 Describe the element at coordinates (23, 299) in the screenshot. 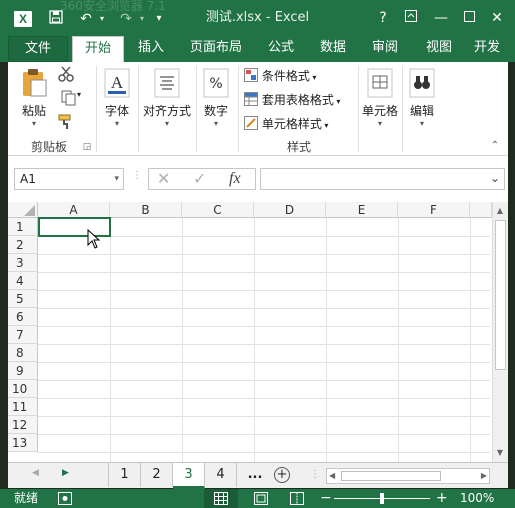

I see `row-header: 5` at that location.